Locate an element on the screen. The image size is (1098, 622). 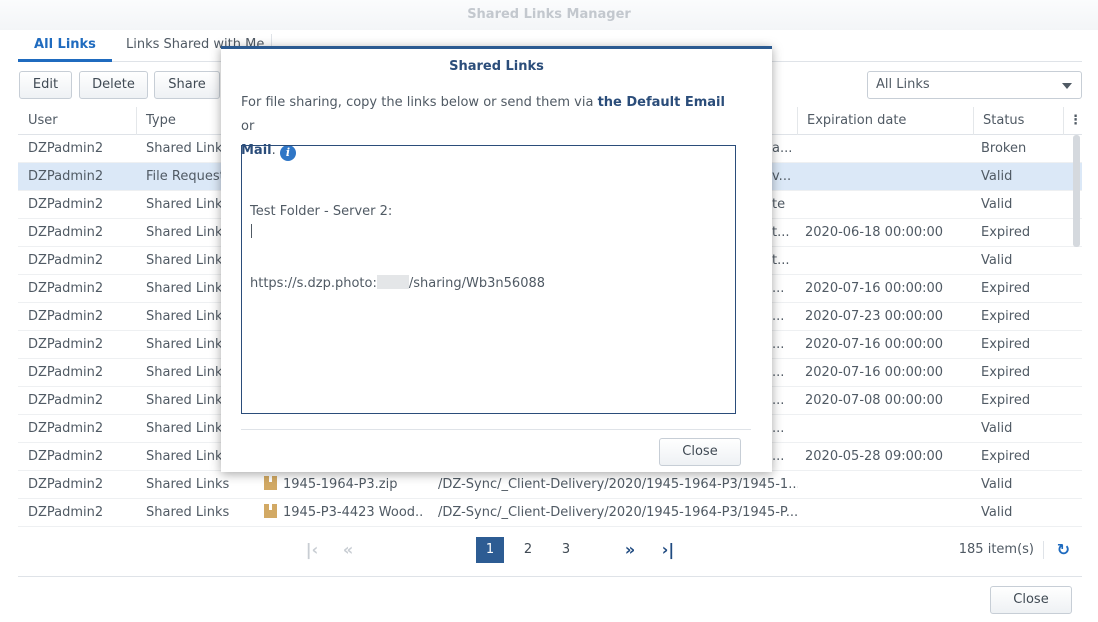
first-page-button: |‹ is located at coordinates (312, 550).